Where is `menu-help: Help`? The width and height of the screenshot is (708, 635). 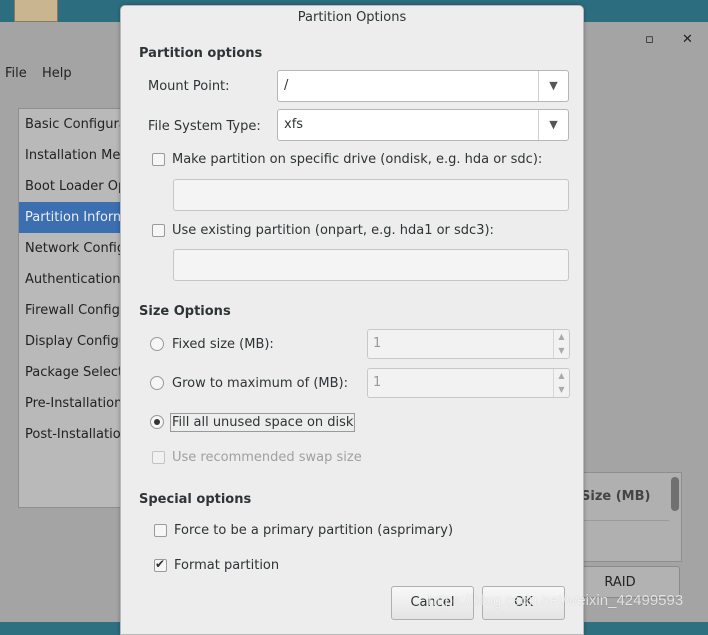
menu-help: Help is located at coordinates (57, 73).